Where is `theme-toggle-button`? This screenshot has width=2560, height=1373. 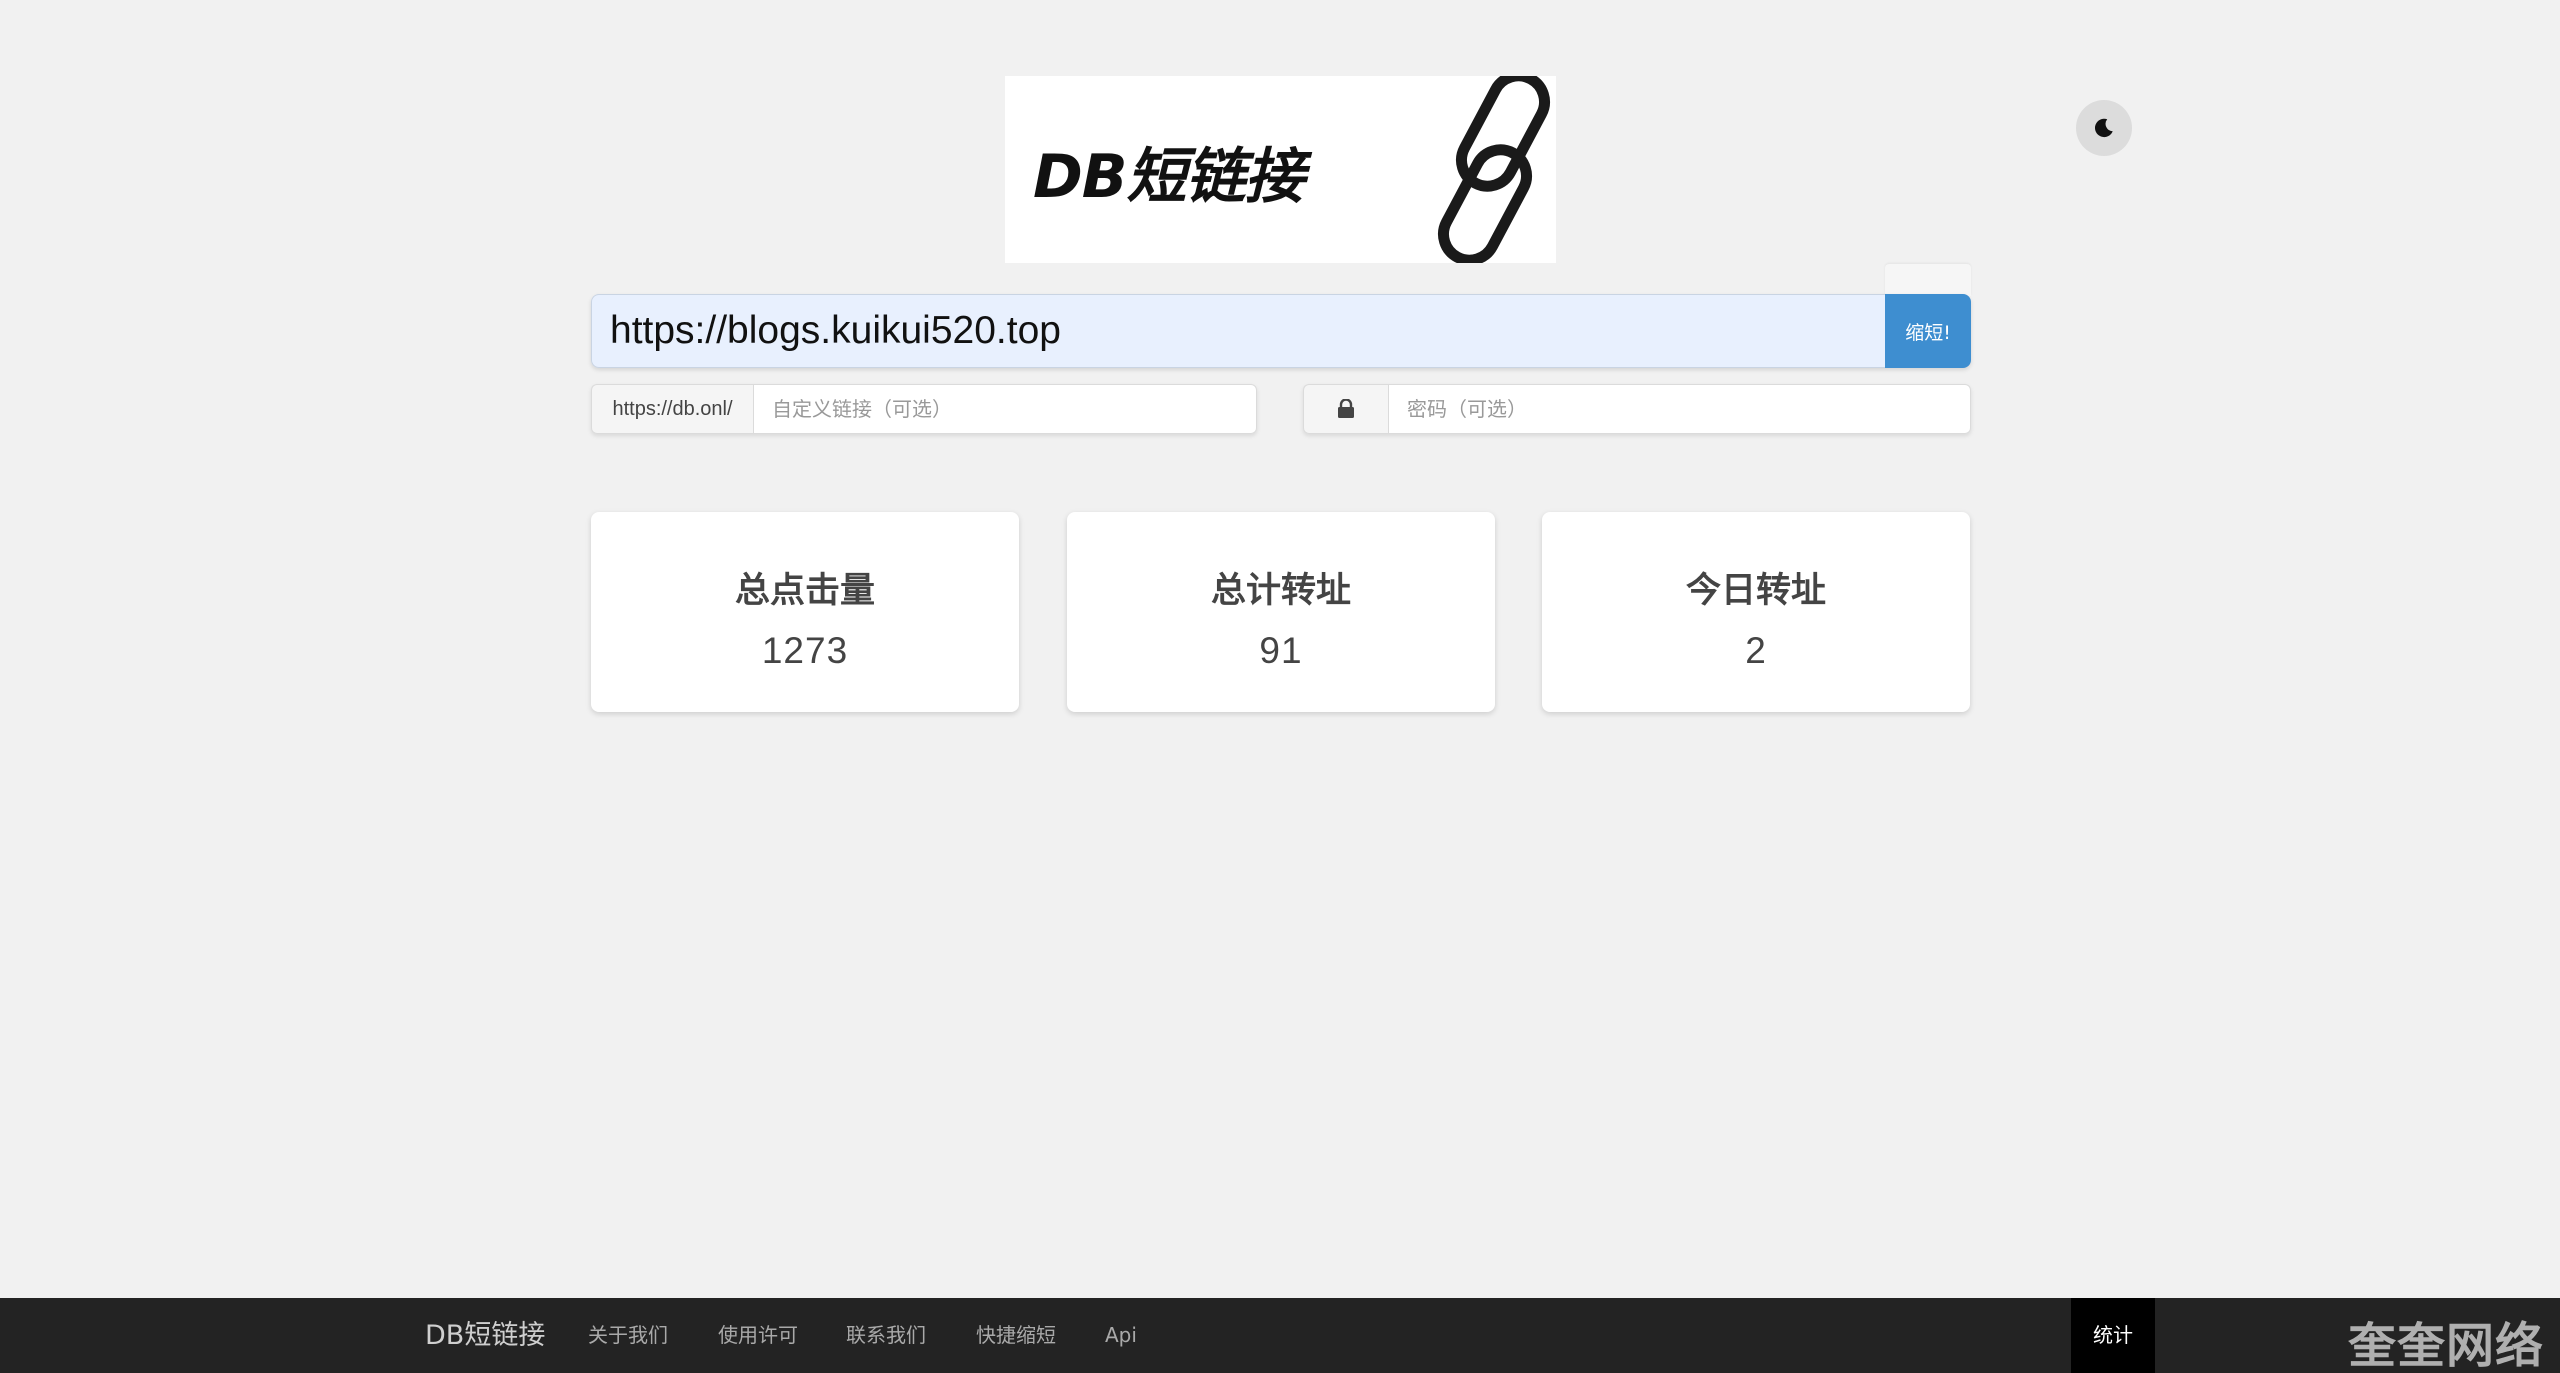 theme-toggle-button is located at coordinates (2104, 128).